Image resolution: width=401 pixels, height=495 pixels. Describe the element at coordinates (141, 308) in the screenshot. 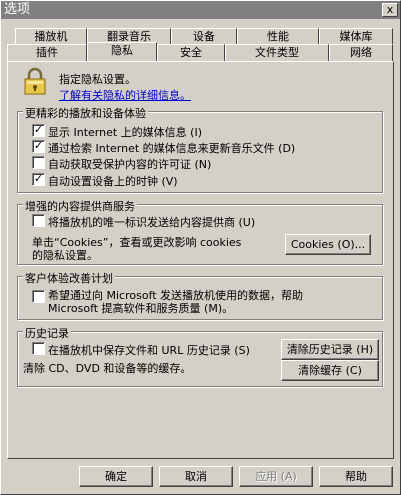

I see `send-usage-data-label-line2: Microsoft 提高软件和服务质量 (M)。` at that location.